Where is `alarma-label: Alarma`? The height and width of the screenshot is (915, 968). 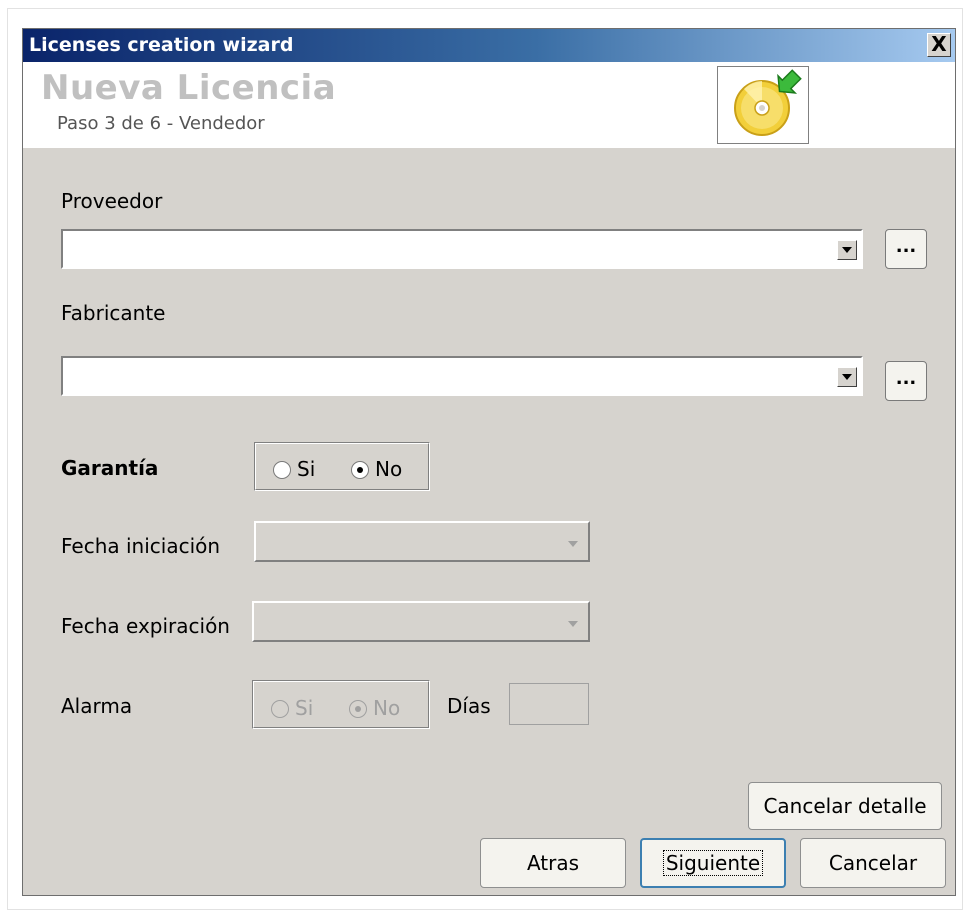
alarma-label: Alarma is located at coordinates (97, 706).